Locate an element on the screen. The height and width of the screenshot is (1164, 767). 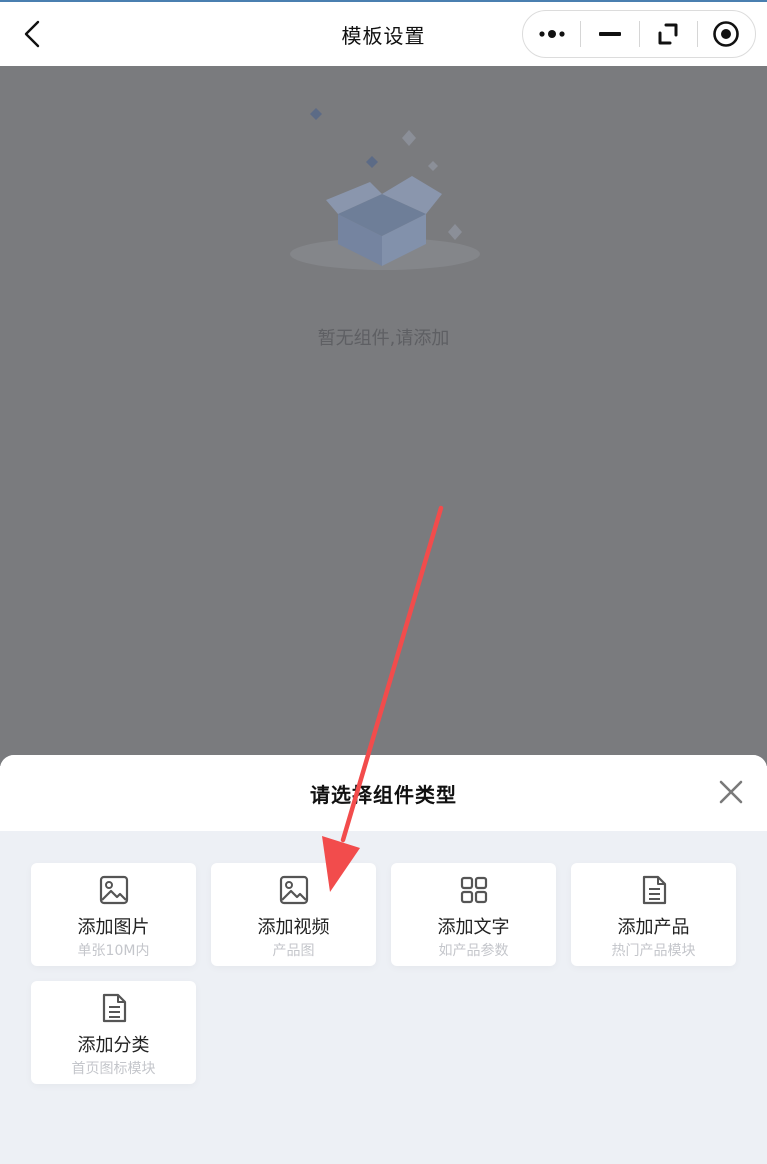
close-sheet-button is located at coordinates (731, 792).